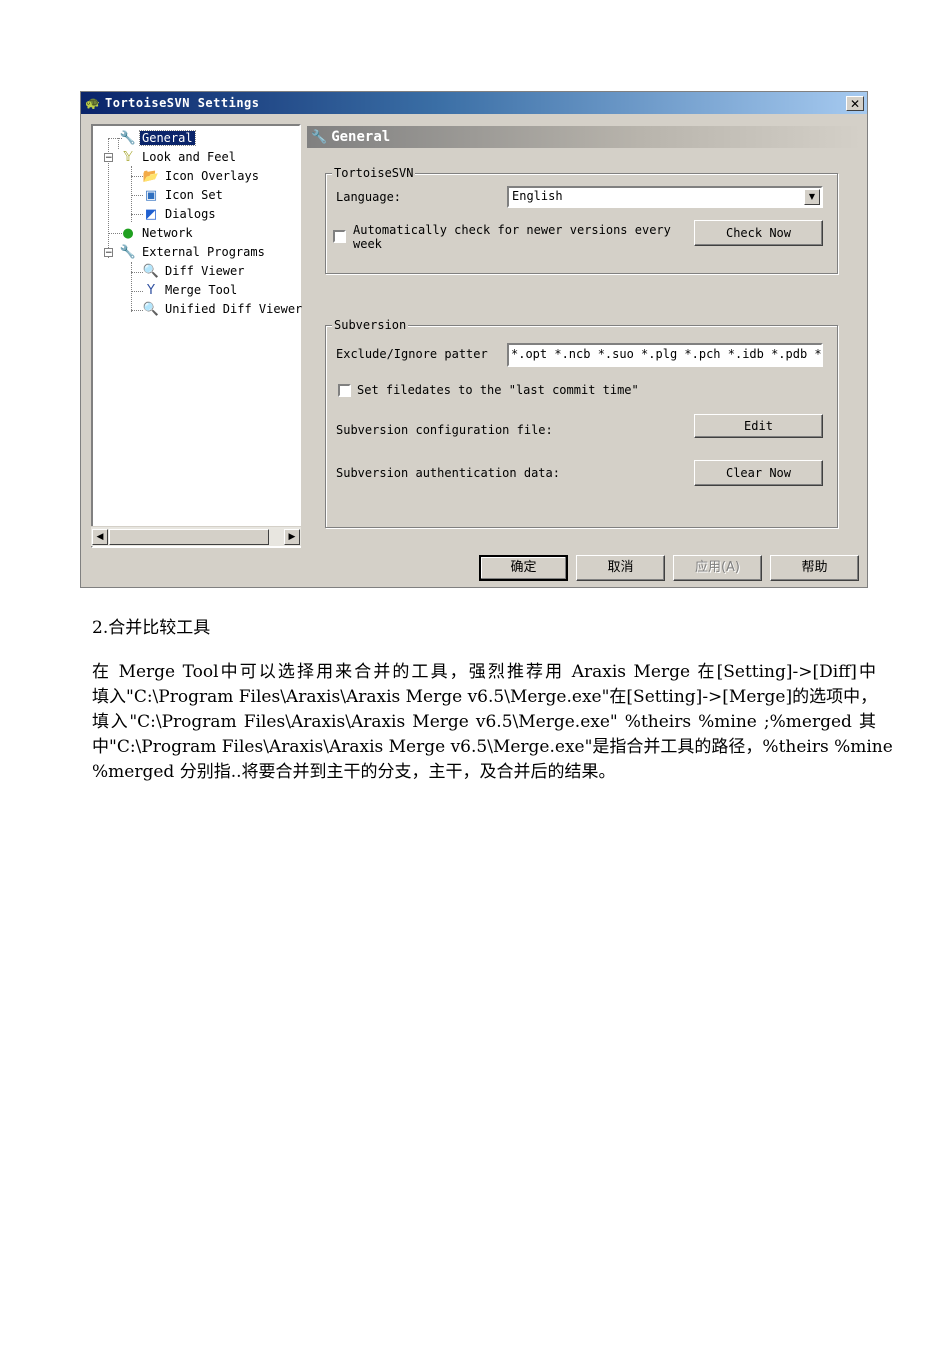 This screenshot has width=950, height=1345. I want to click on tortoise-icon: 🐢, so click(92, 103).